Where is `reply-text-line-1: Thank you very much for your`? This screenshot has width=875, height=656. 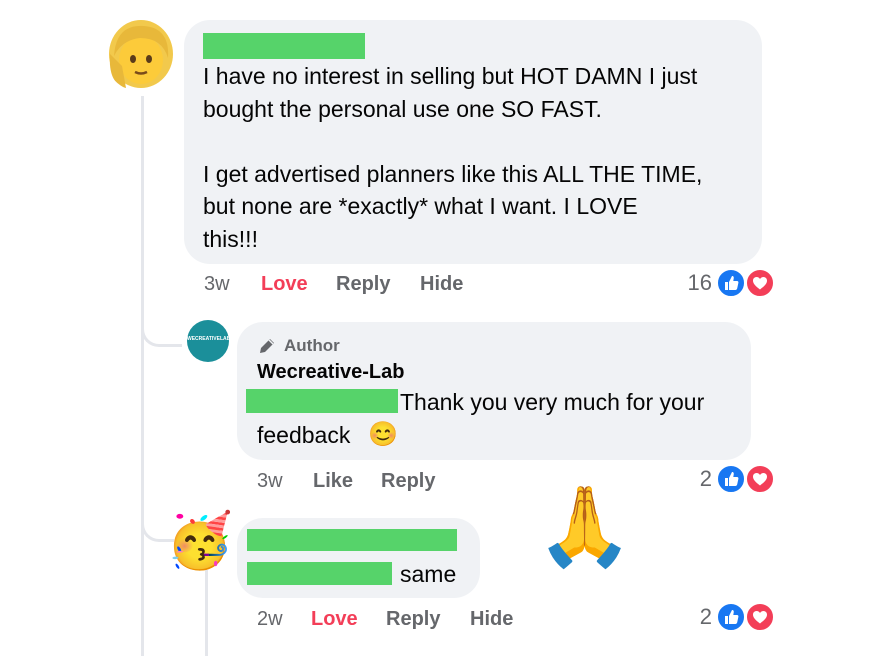 reply-text-line-1: Thank you very much for your is located at coordinates (552, 402).